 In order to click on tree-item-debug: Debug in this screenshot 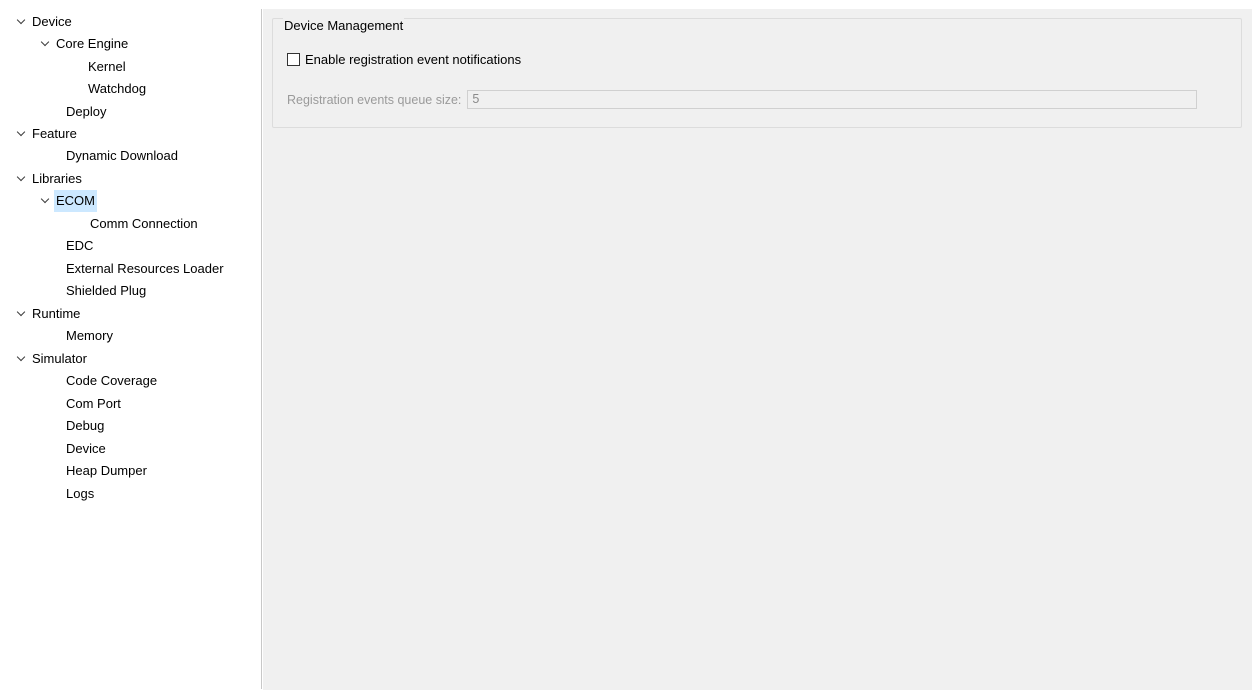, I will do `click(85, 426)`.